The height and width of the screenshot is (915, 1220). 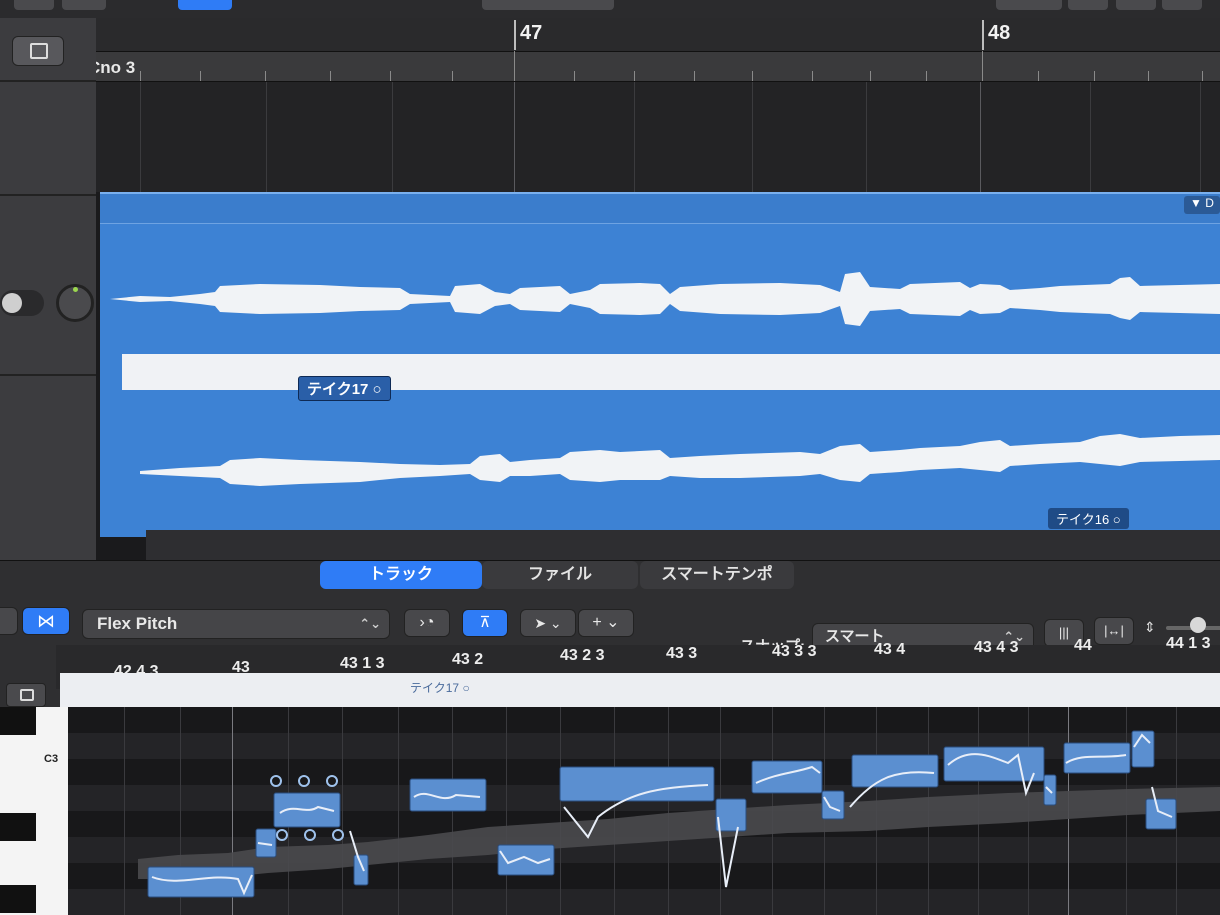 I want to click on audio-file-button: ›◔, so click(x=427, y=623).